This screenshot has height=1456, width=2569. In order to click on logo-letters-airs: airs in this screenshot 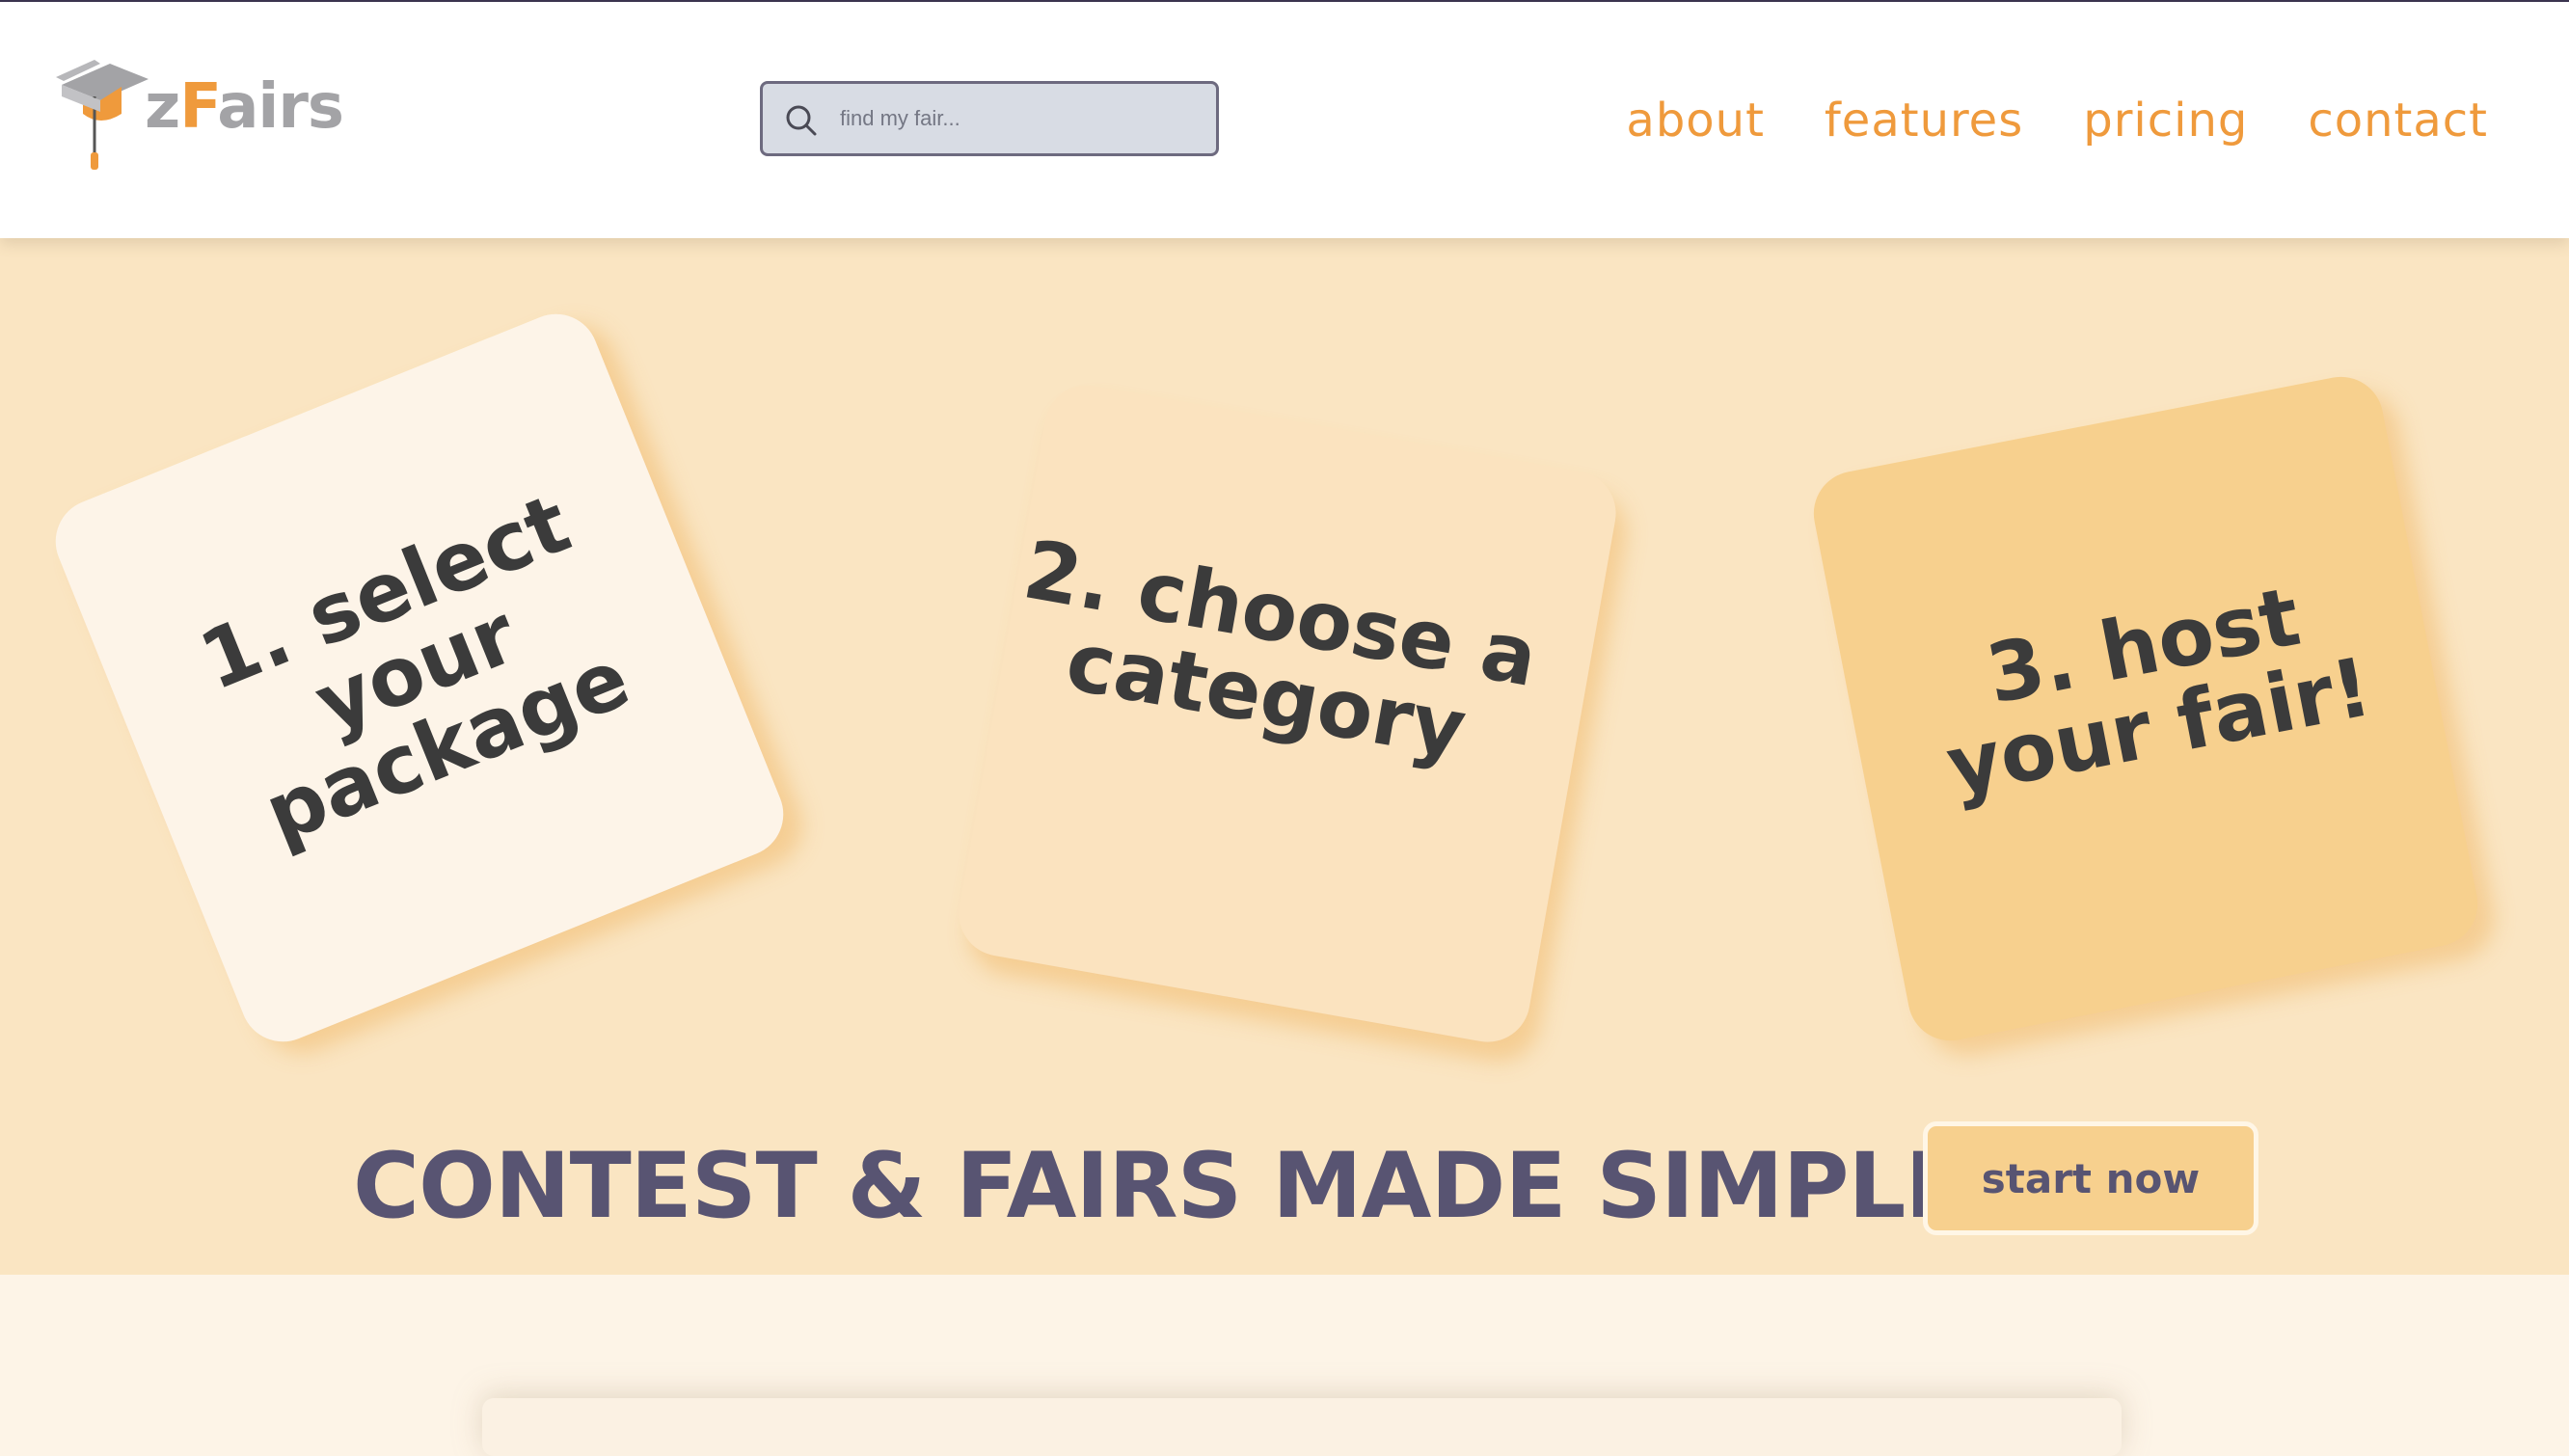, I will do `click(280, 107)`.